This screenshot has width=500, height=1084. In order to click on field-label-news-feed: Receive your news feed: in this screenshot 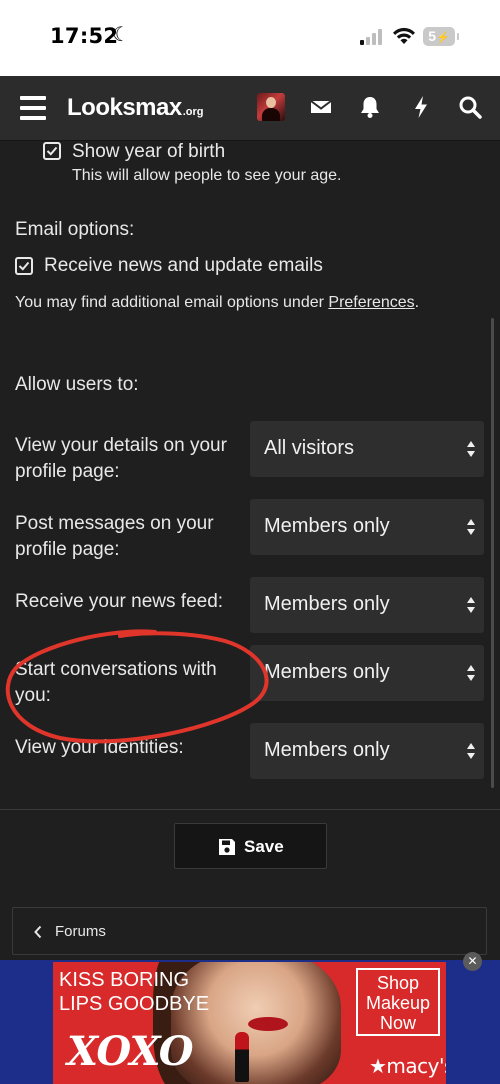, I will do `click(119, 601)`.